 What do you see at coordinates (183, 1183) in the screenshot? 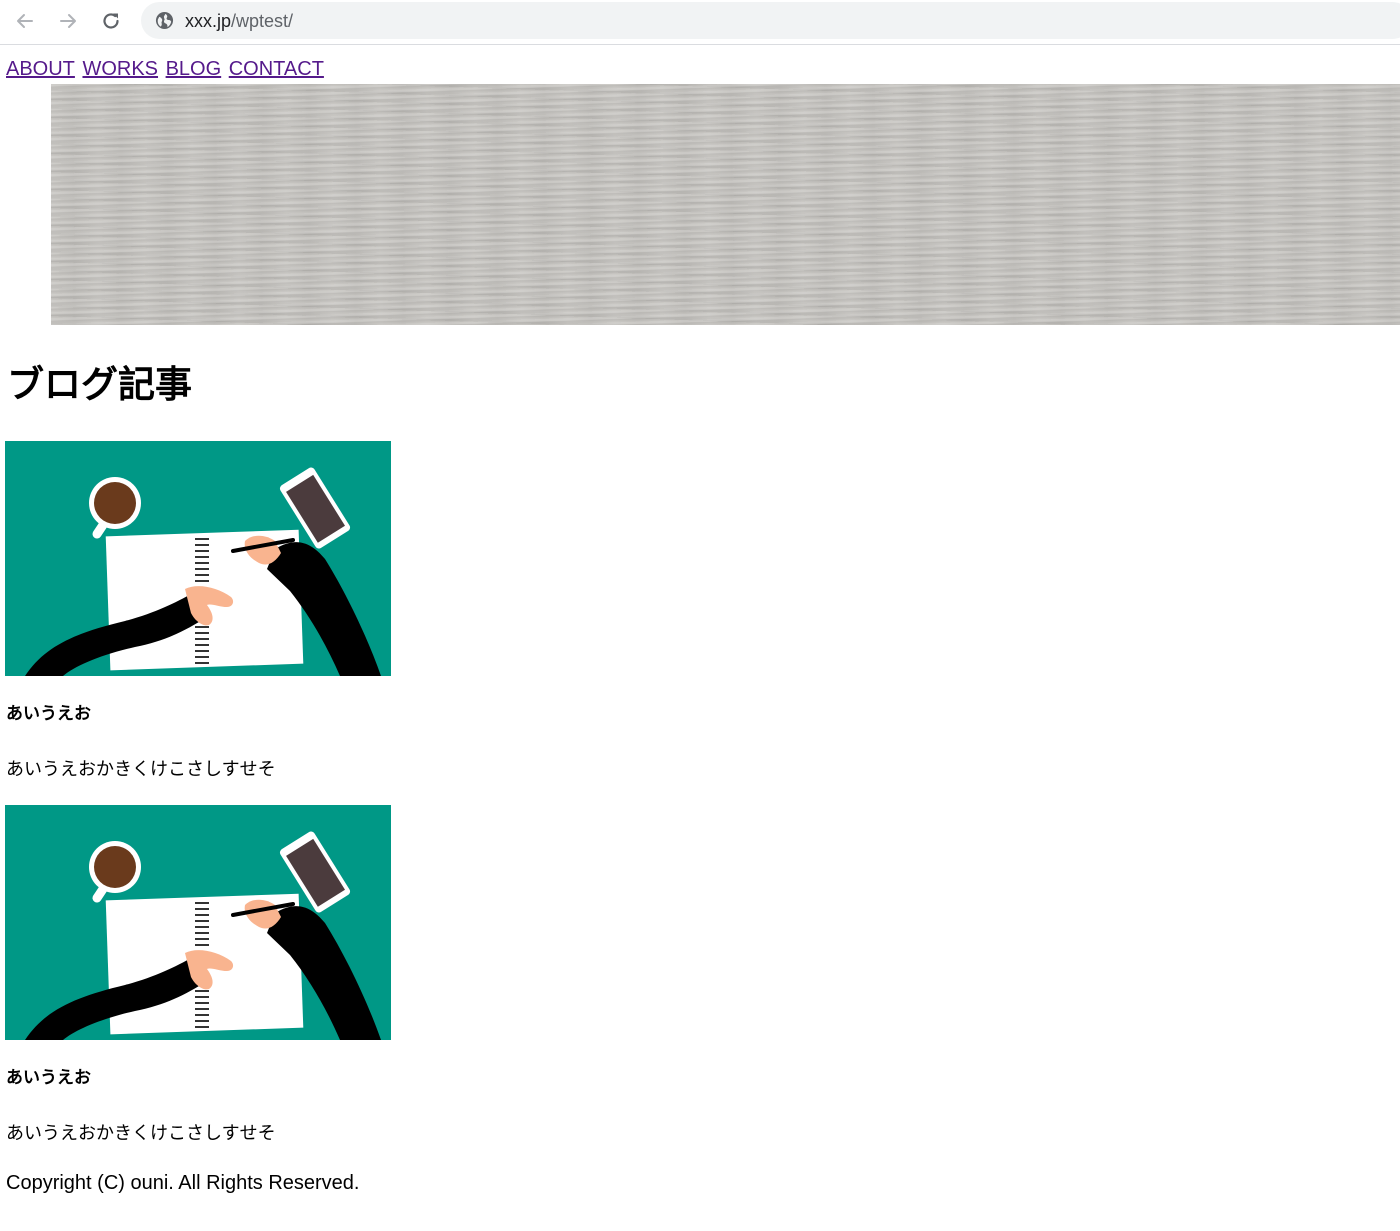
I see `footer-copyright: Copyright (C) ouni. All Rights Reserved.` at bounding box center [183, 1183].